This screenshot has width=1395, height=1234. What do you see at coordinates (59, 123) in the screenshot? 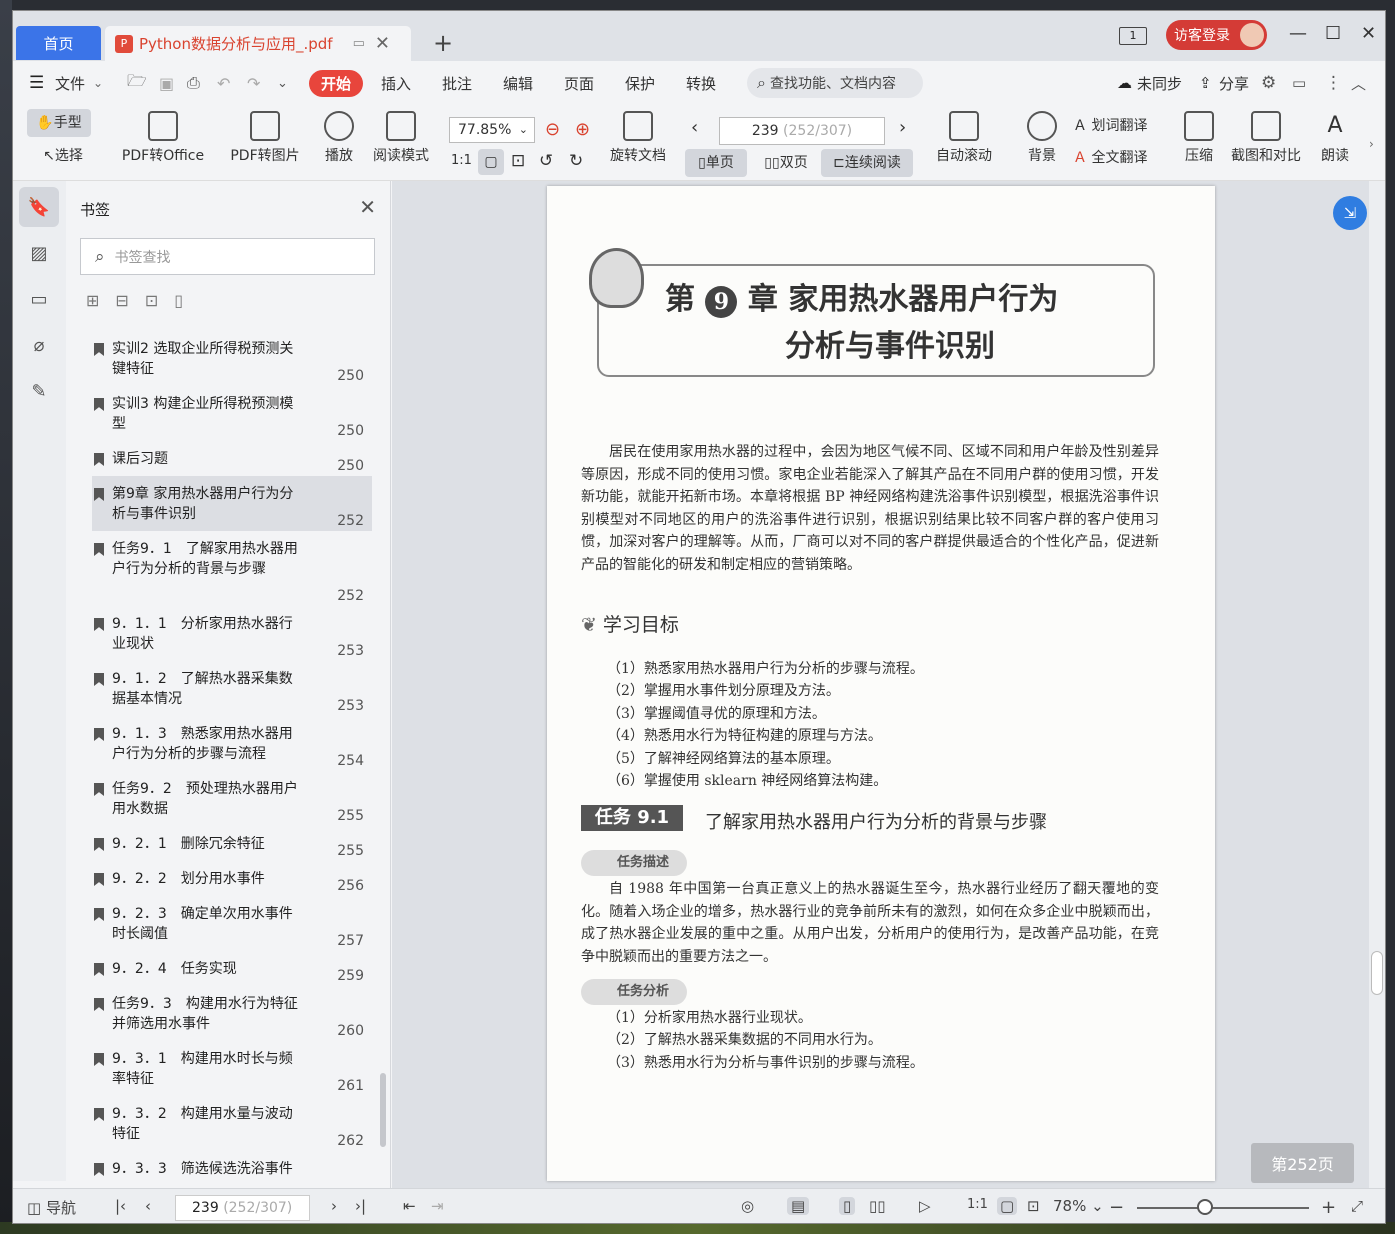
I see `hand-tool-button: ✋手型` at bounding box center [59, 123].